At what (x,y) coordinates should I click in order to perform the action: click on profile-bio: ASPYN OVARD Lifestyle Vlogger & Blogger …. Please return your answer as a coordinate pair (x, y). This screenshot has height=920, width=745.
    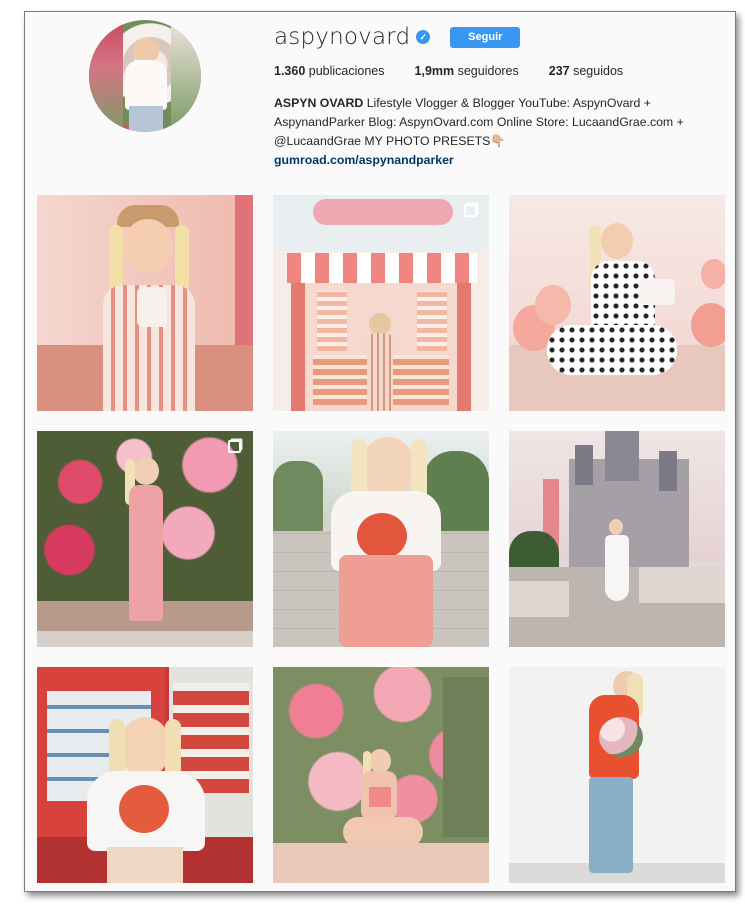
    Looking at the image, I should click on (484, 132).